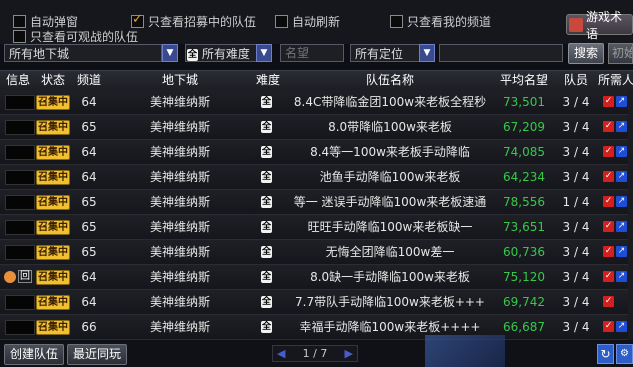 The width and height of the screenshot is (633, 367). I want to click on checkbox-label: 只查看可观战的队伍, so click(84, 36).